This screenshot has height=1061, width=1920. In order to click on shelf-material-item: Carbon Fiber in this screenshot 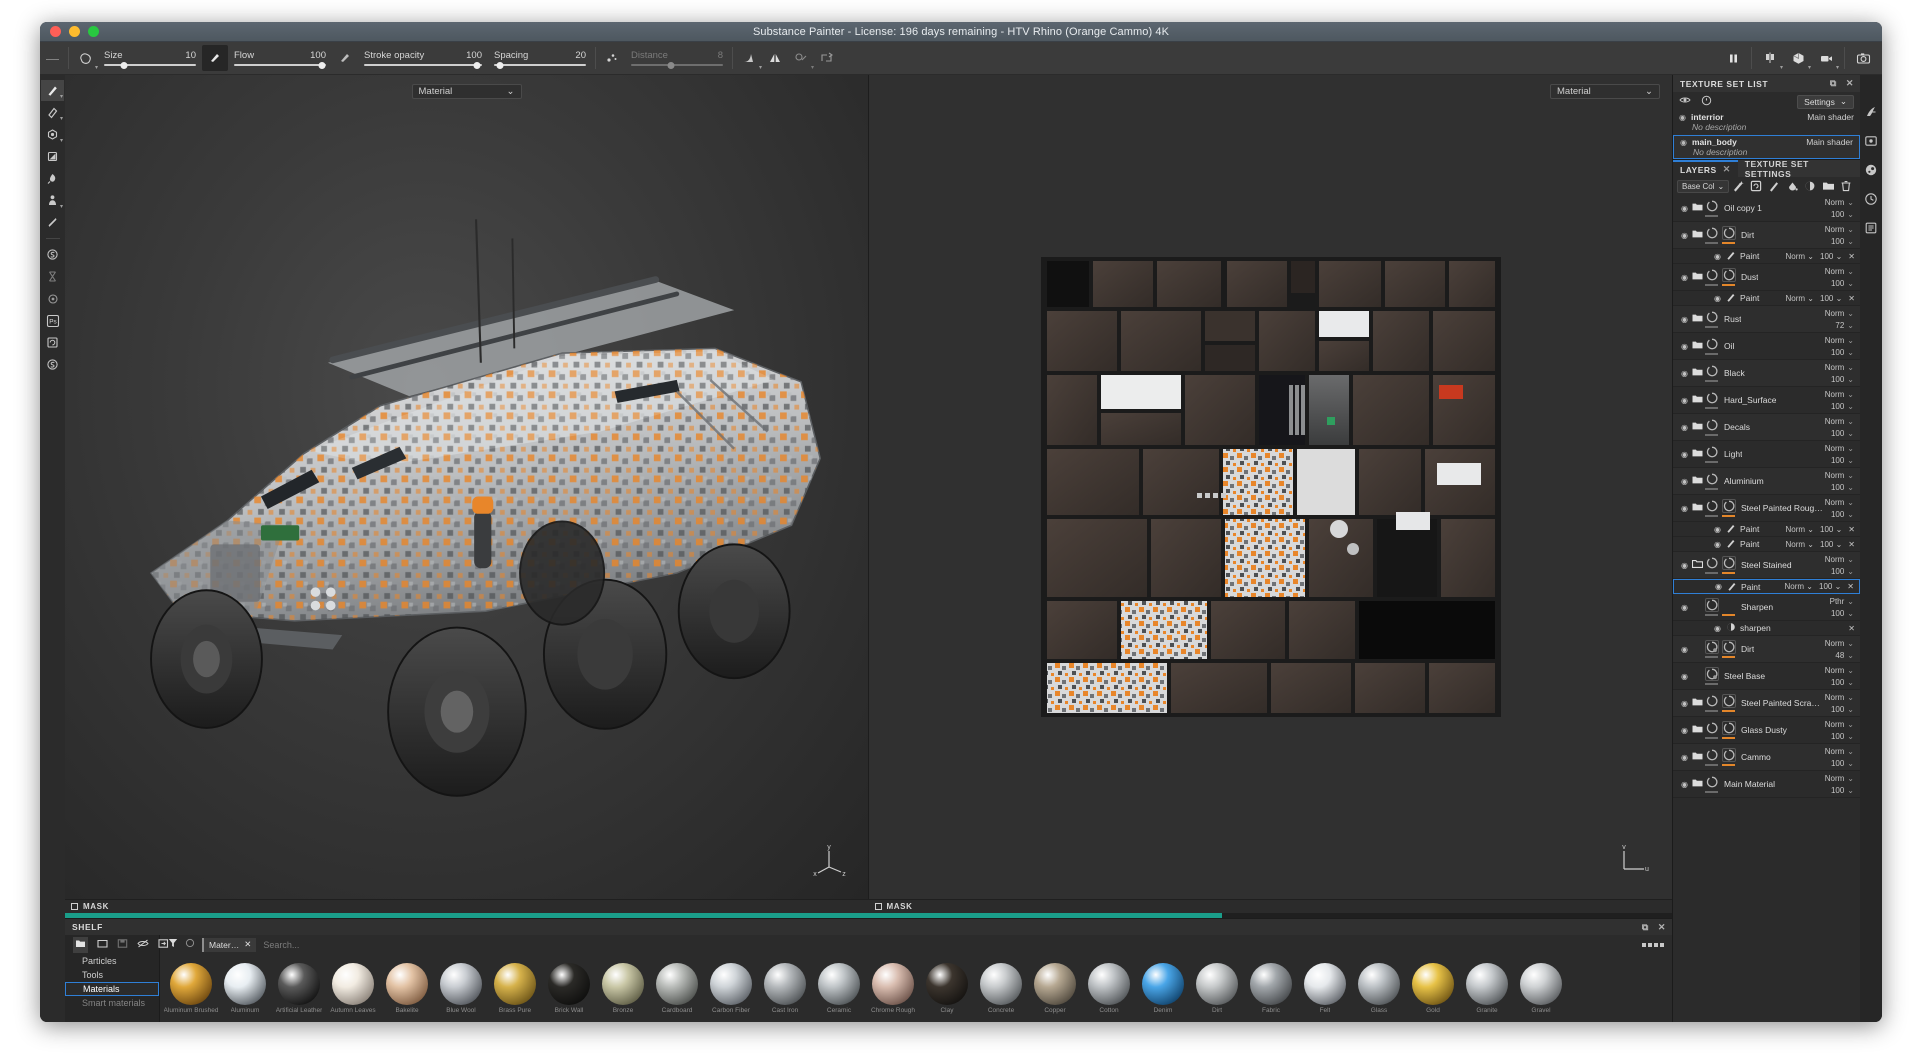, I will do `click(731, 988)`.